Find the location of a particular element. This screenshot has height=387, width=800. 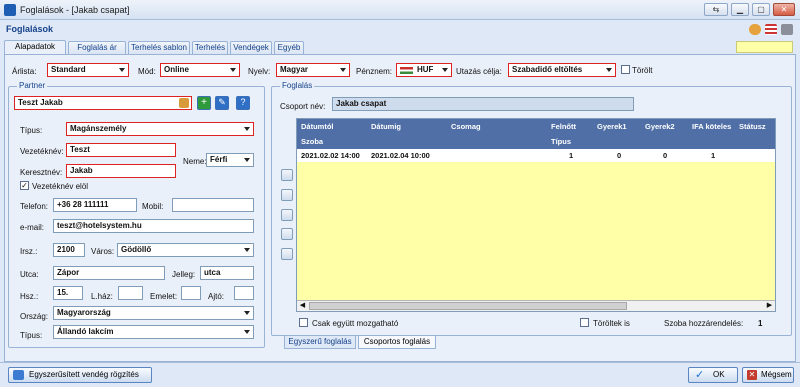

penznem-select: HUF is located at coordinates (424, 70).